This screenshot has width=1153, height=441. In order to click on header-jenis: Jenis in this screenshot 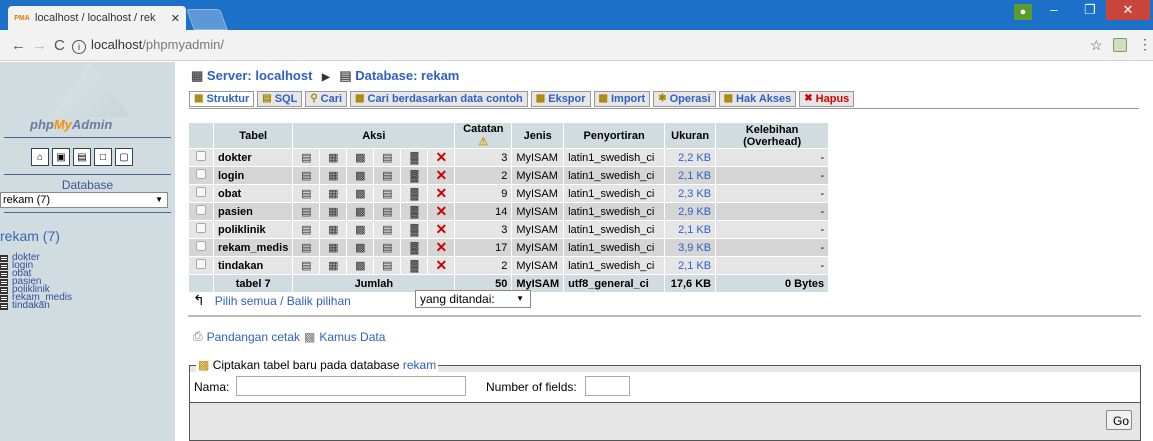, I will do `click(538, 135)`.